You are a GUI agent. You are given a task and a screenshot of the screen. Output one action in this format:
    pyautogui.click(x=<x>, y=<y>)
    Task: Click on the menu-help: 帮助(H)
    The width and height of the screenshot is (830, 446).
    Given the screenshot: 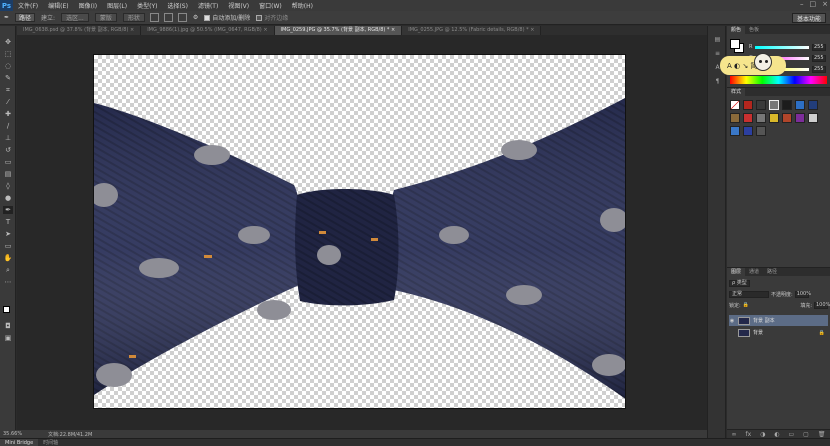 What is the action you would take?
    pyautogui.click(x=302, y=5)
    